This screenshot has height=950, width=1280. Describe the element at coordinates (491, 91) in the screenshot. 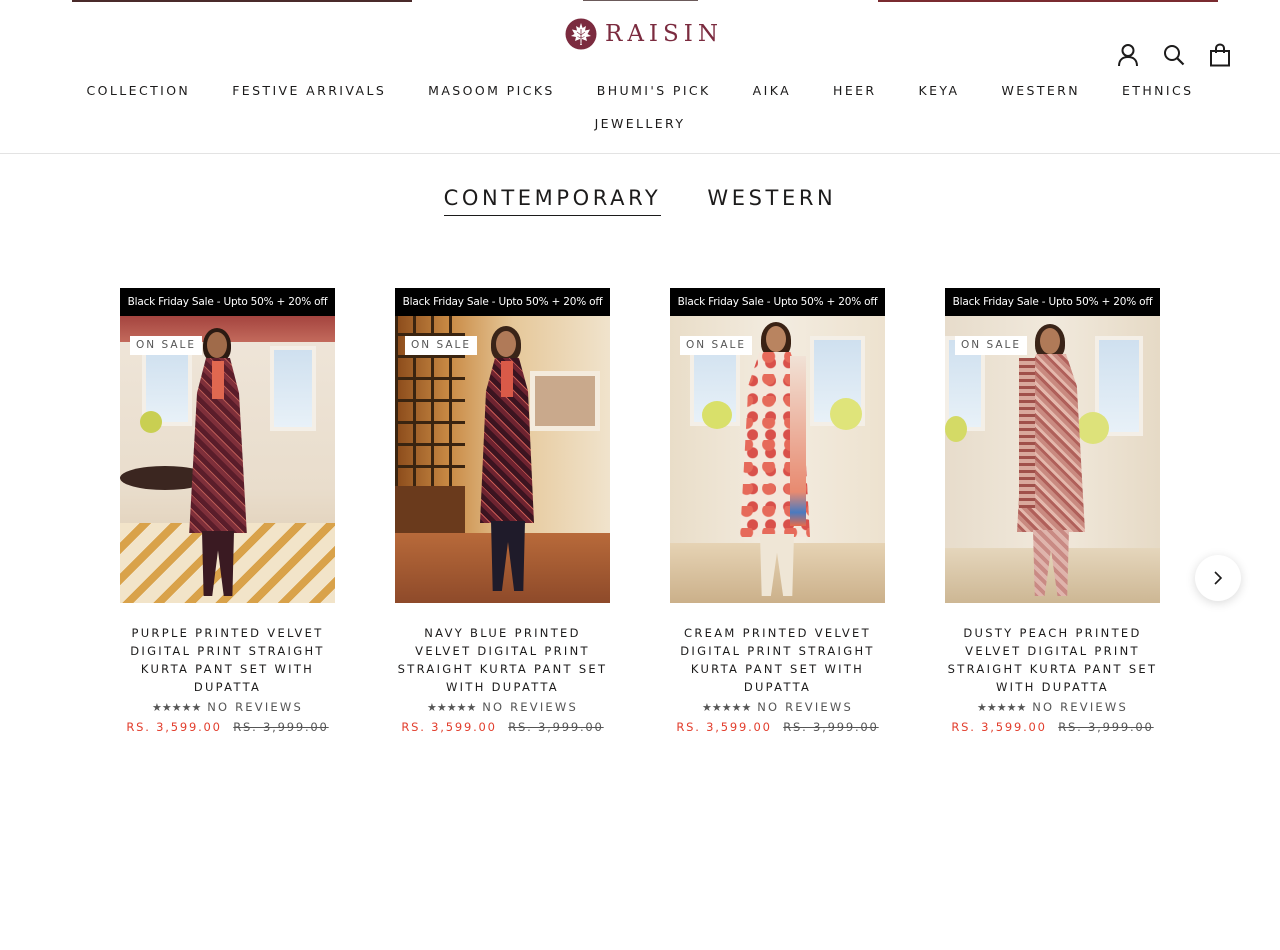

I see `nav-item-masoom-picks: MASOOM PICKS` at that location.